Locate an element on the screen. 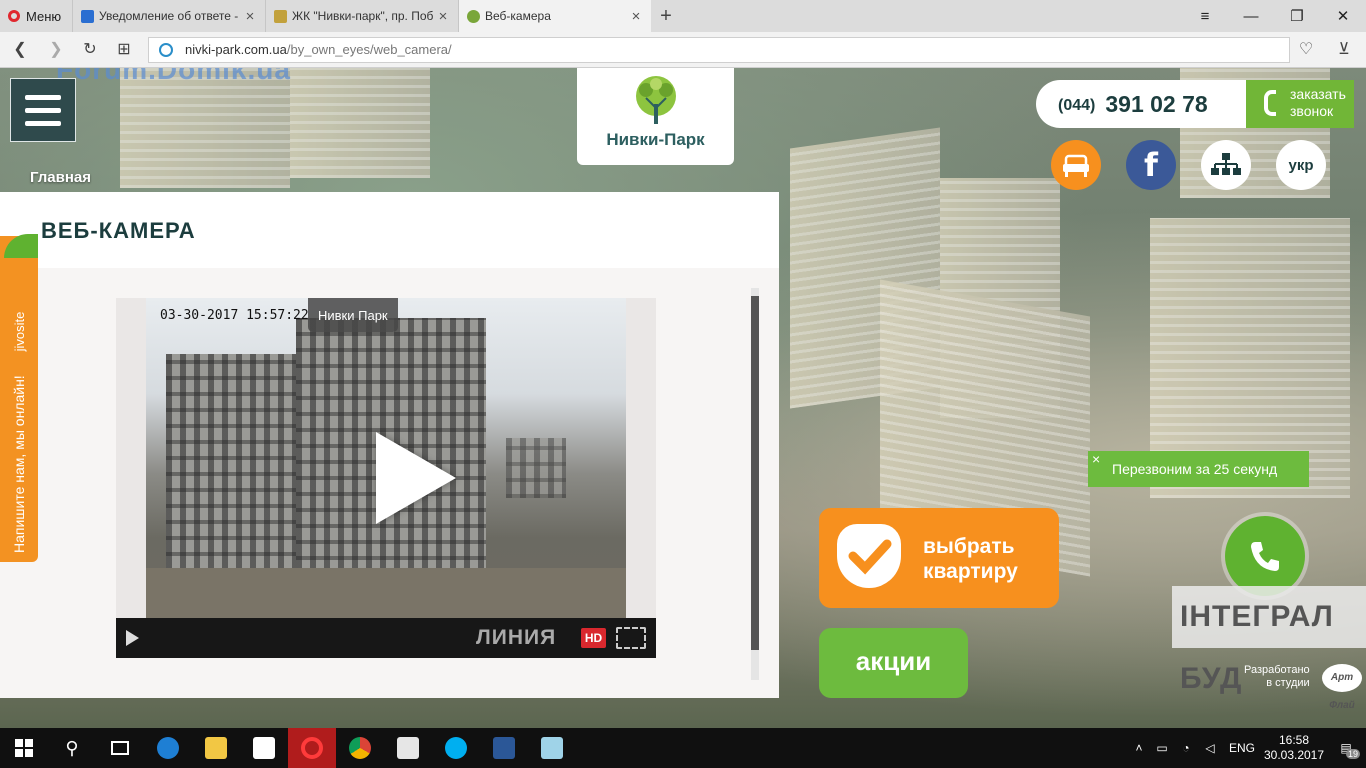 The width and height of the screenshot is (1366, 768). forward-icon: ❯ is located at coordinates (56, 50).